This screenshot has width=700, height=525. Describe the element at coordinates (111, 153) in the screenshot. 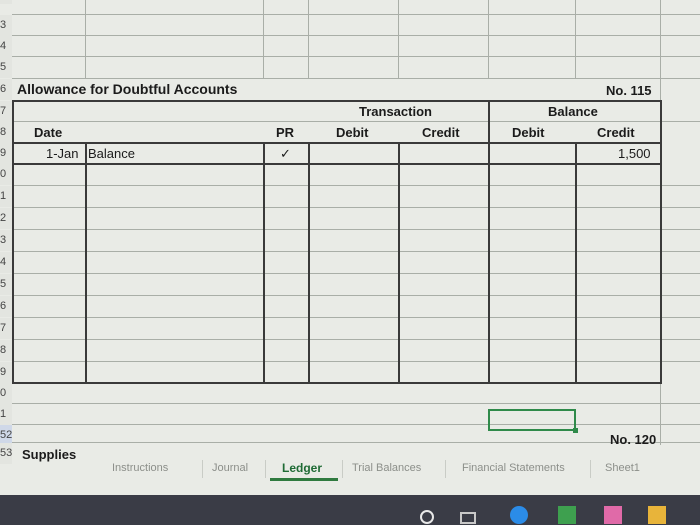

I see `entry-description: Balance` at that location.